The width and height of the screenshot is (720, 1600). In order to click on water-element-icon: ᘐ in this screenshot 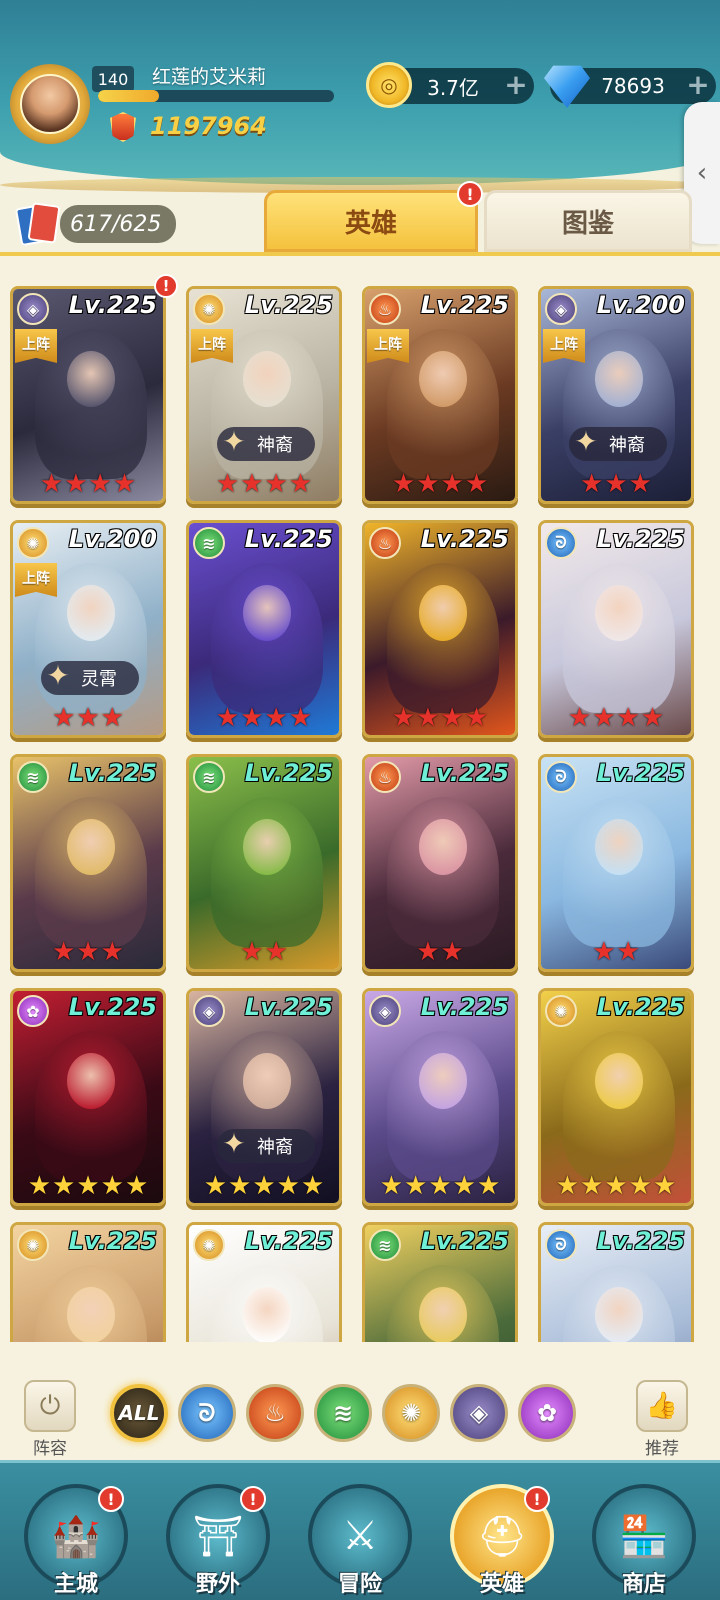, I will do `click(561, 1245)`.